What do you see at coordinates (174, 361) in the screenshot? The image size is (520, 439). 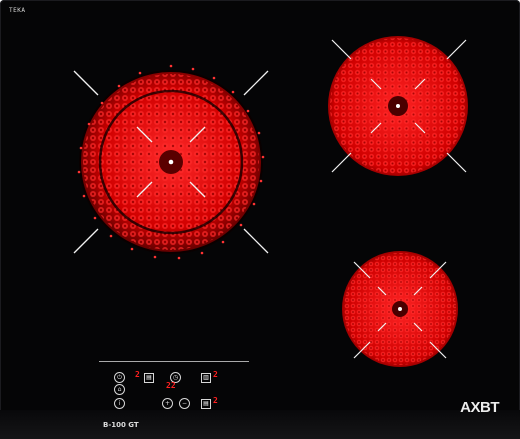 I see `panel-divider` at bounding box center [174, 361].